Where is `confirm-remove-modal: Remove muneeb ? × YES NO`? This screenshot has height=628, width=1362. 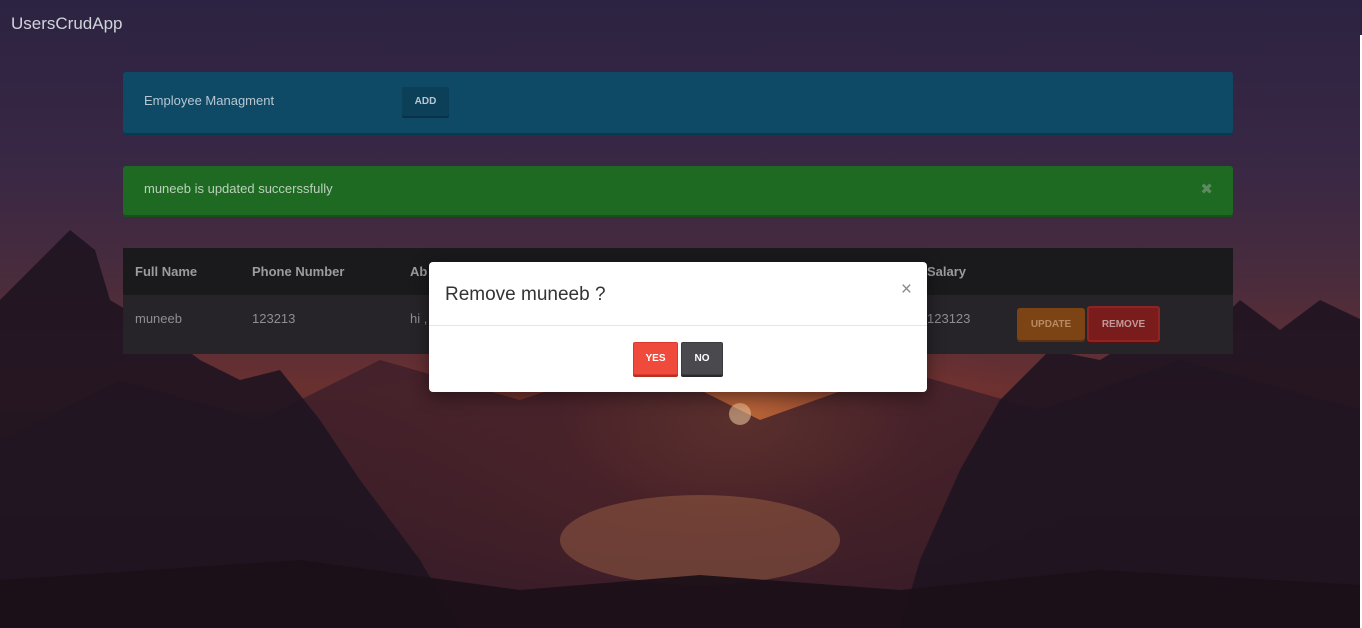 confirm-remove-modal: Remove muneeb ? × YES NO is located at coordinates (678, 327).